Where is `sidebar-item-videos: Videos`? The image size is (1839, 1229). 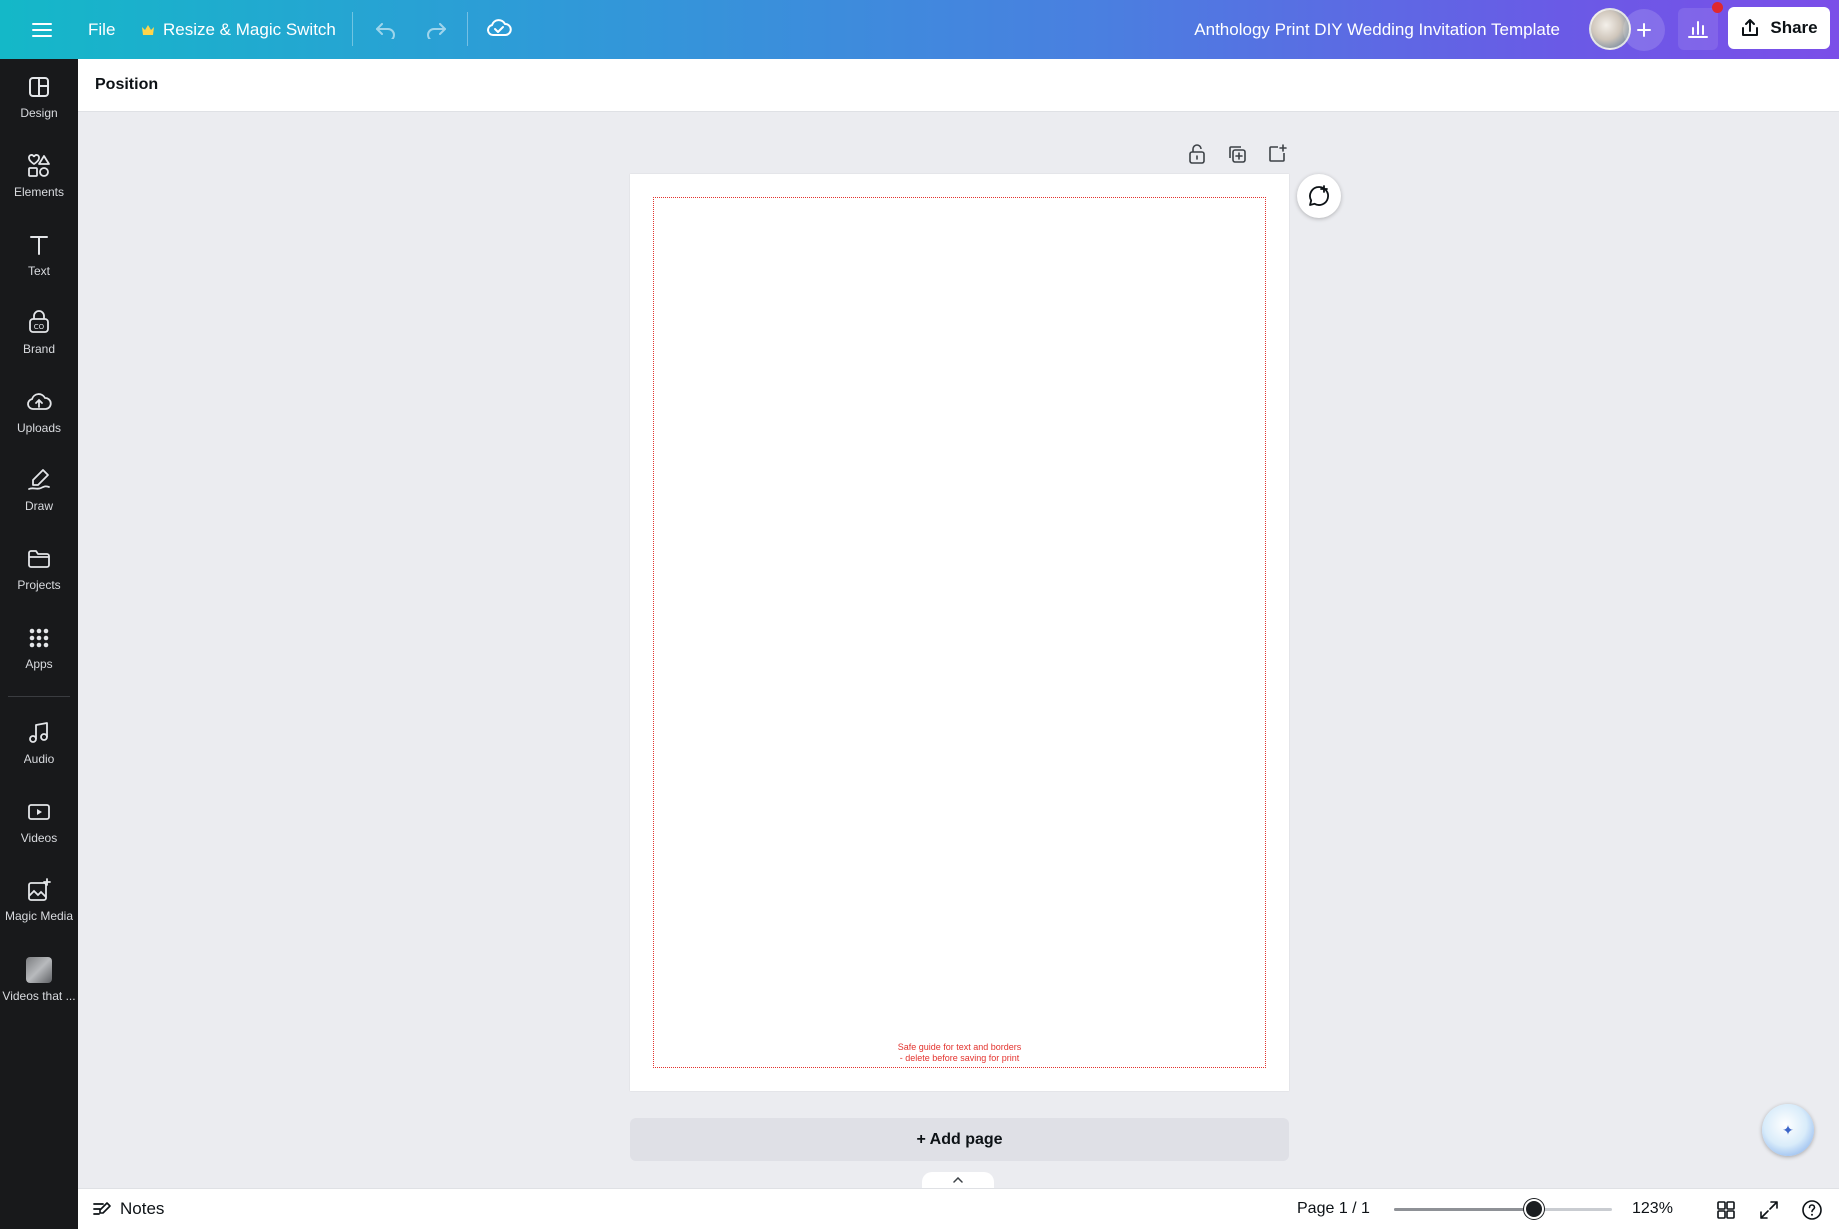 sidebar-item-videos: Videos is located at coordinates (39, 822).